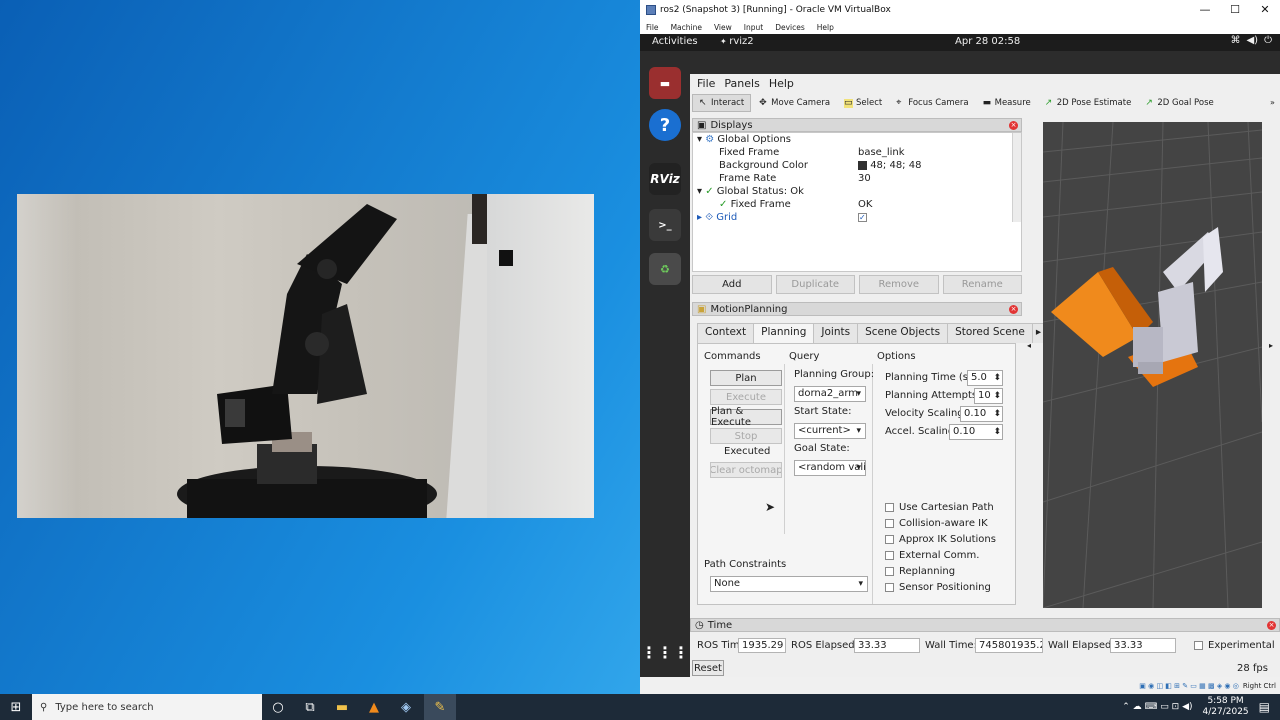 The height and width of the screenshot is (720, 1280). I want to click on replanning-checkbox: Replanning, so click(920, 571).